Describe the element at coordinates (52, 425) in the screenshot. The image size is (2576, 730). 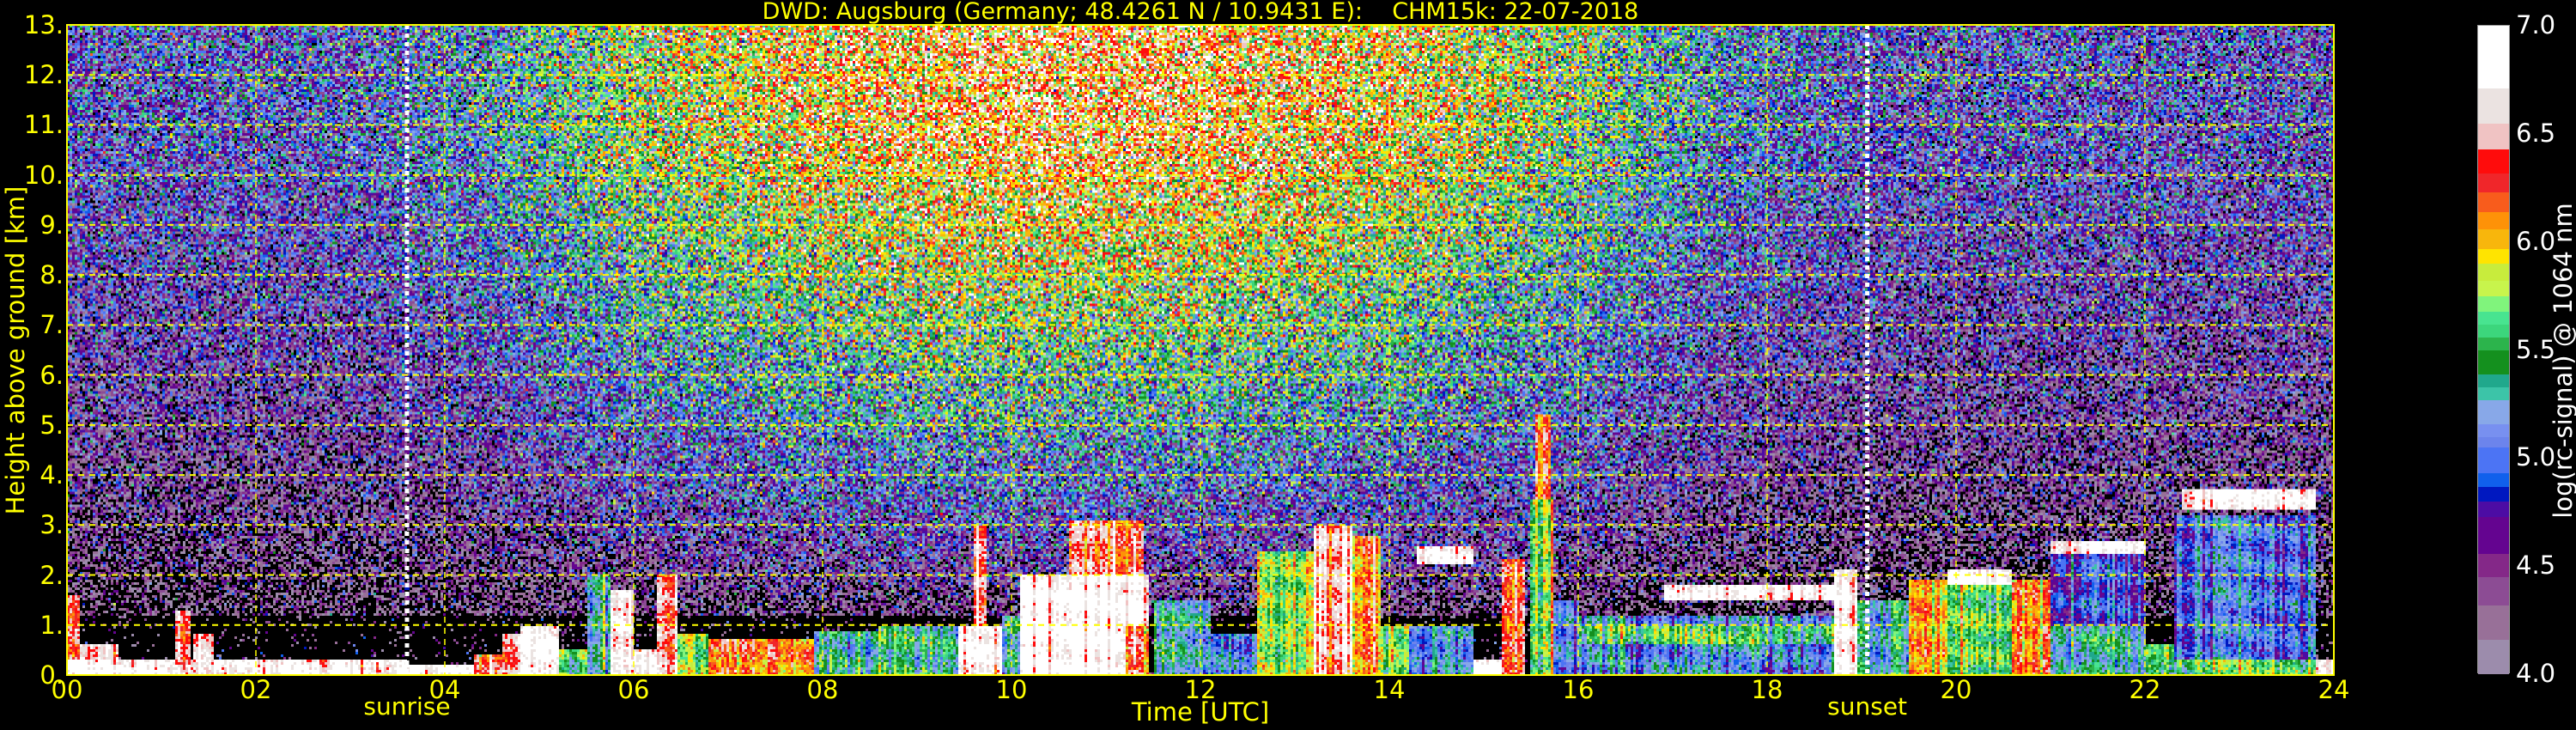
I see `y-tick-label: 5.` at that location.